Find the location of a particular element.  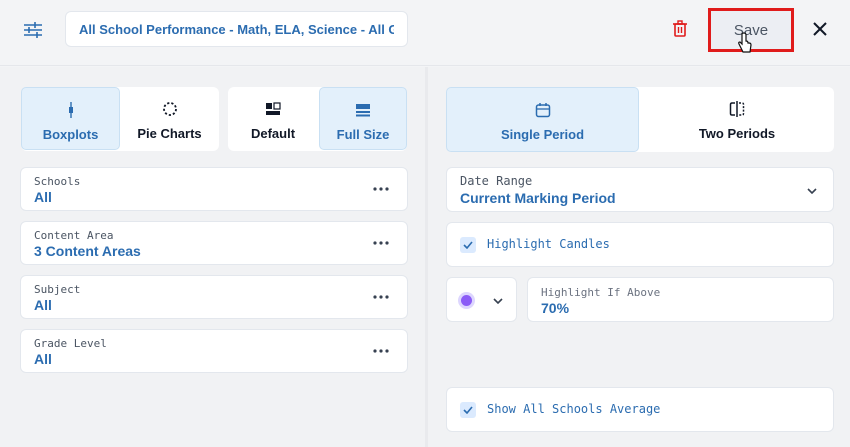

boxplot-icon is located at coordinates (71, 110).